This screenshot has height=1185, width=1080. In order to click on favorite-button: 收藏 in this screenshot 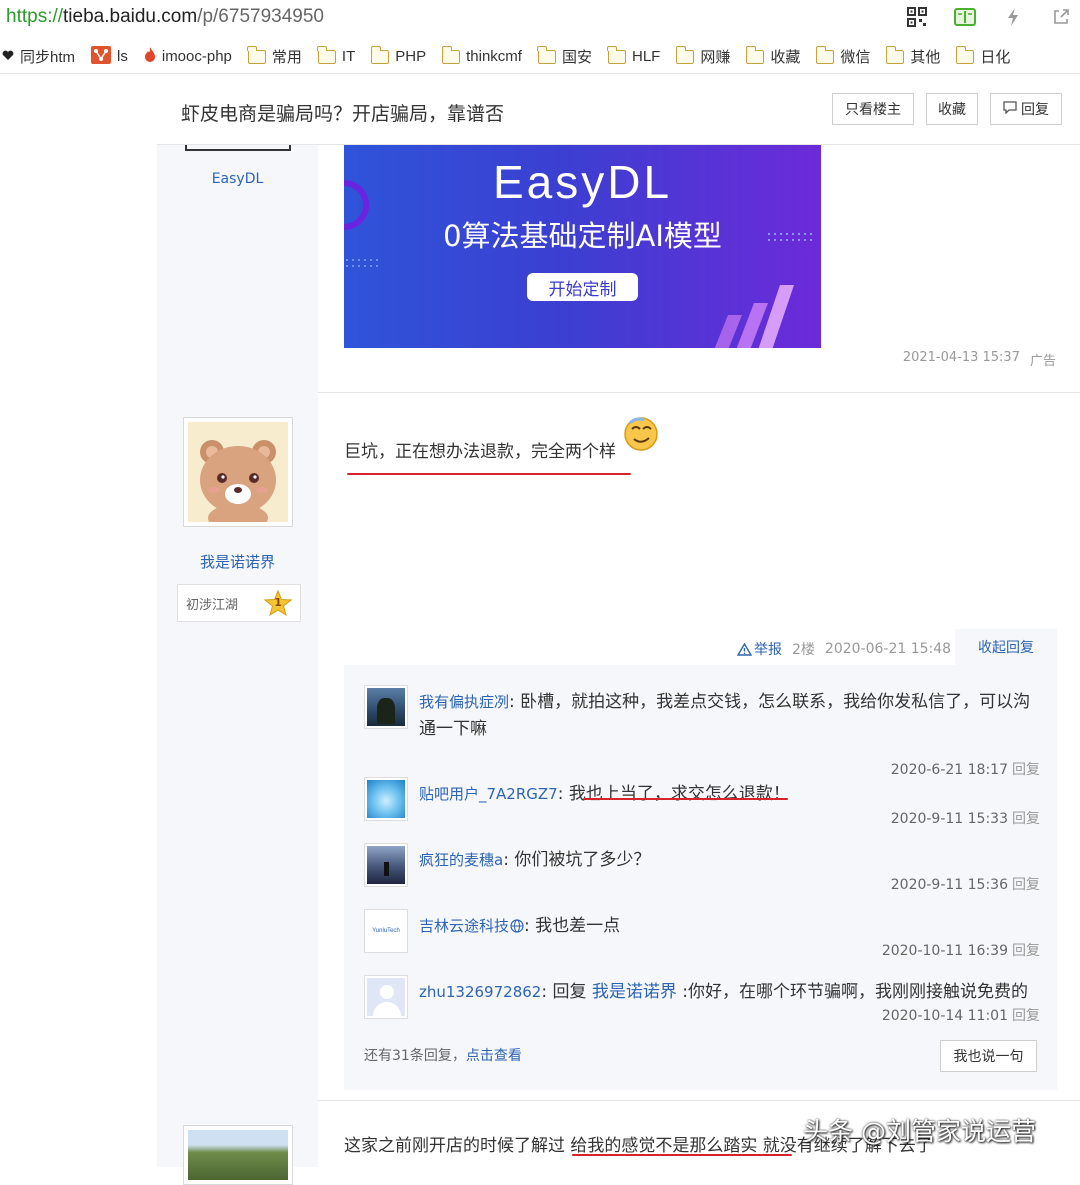, I will do `click(952, 109)`.